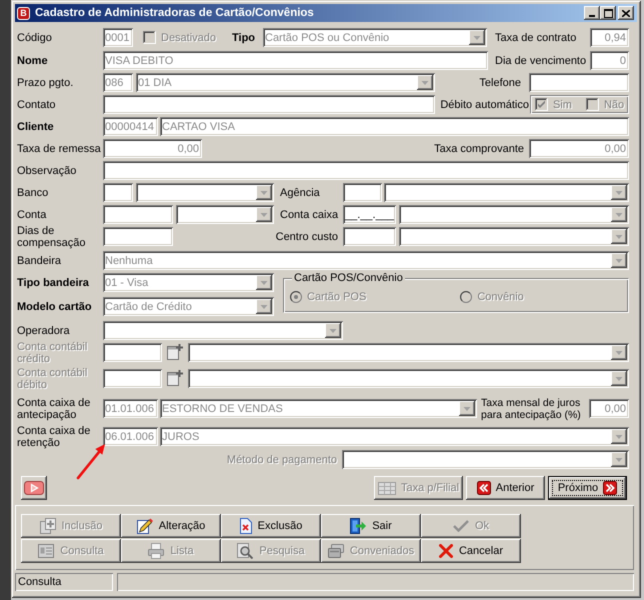 The width and height of the screenshot is (644, 600). Describe the element at coordinates (46, 170) in the screenshot. I see `field-label: Observação` at that location.